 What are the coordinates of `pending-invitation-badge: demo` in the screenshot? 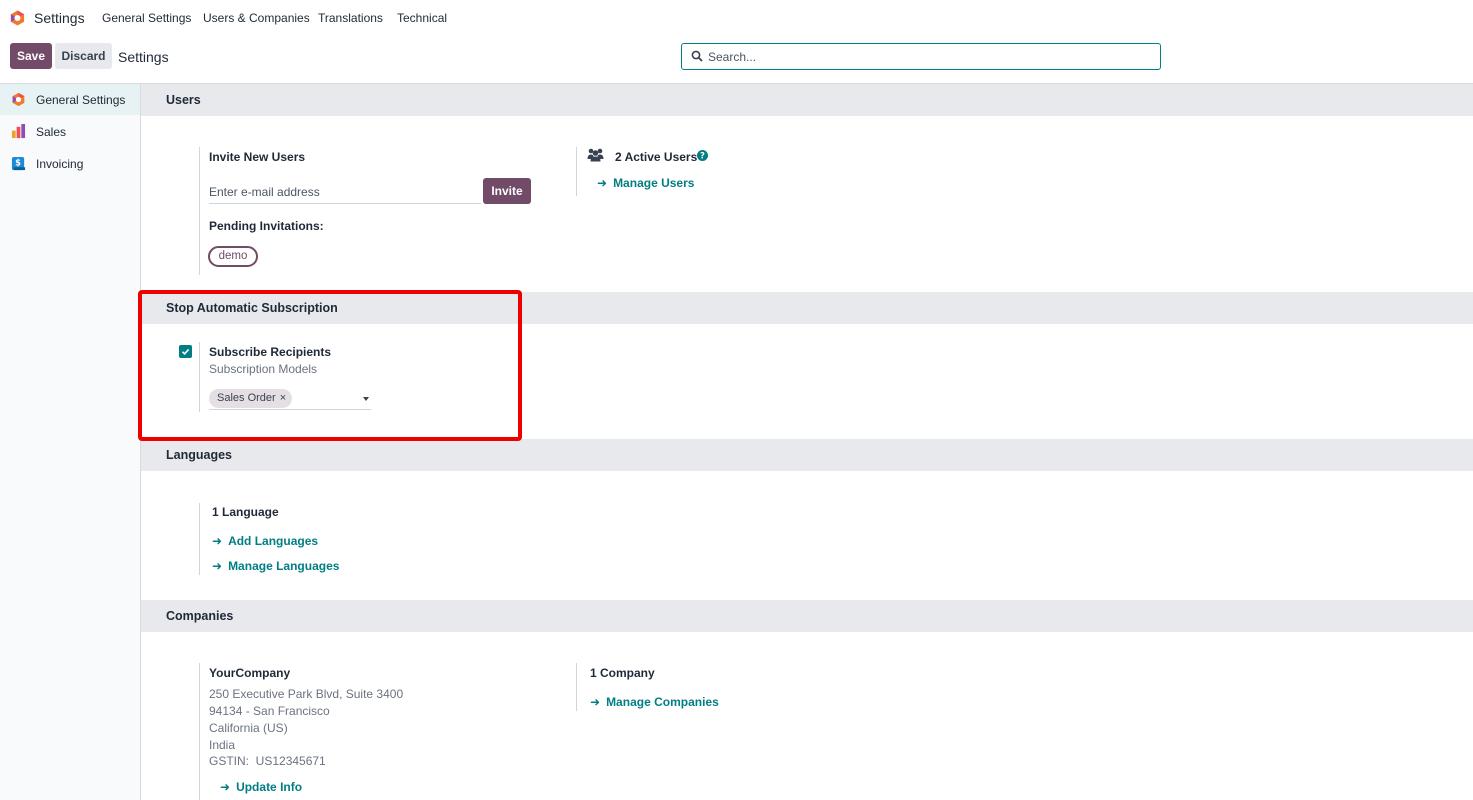 It's located at (233, 256).